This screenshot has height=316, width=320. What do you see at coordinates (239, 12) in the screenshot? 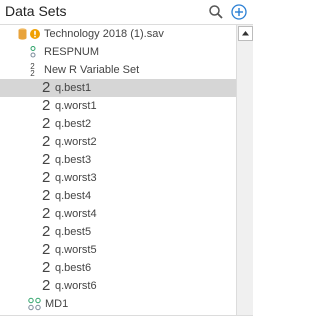
I see `add-circle-icon` at bounding box center [239, 12].